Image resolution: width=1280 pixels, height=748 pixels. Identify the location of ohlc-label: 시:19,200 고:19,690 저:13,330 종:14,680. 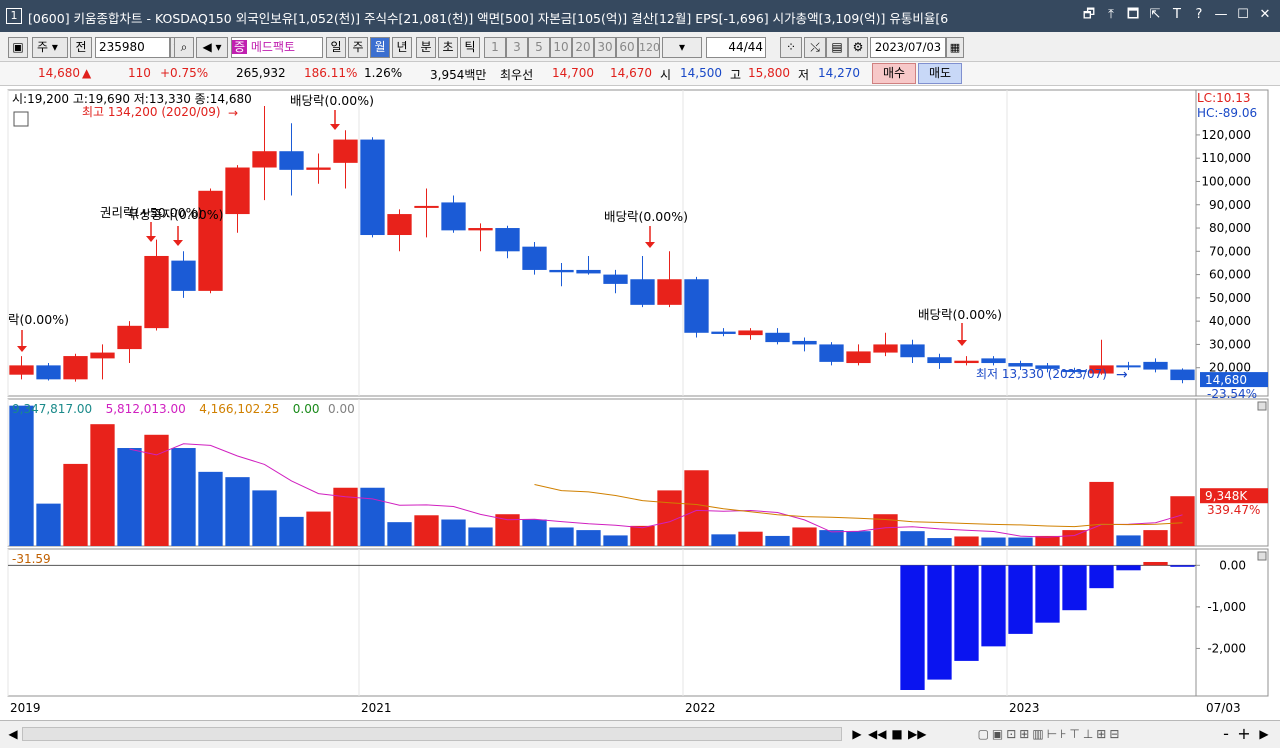
(132, 99).